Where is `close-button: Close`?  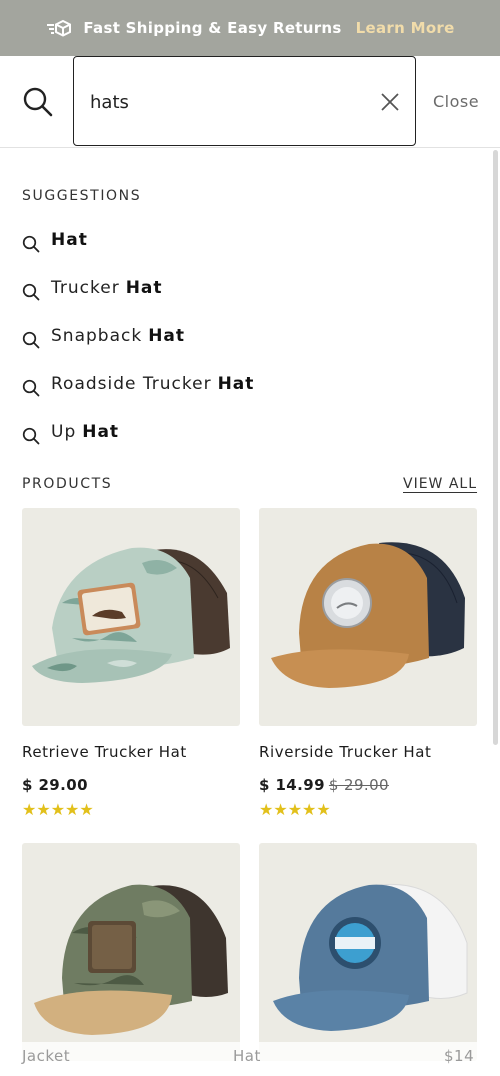 close-button: Close is located at coordinates (456, 101).